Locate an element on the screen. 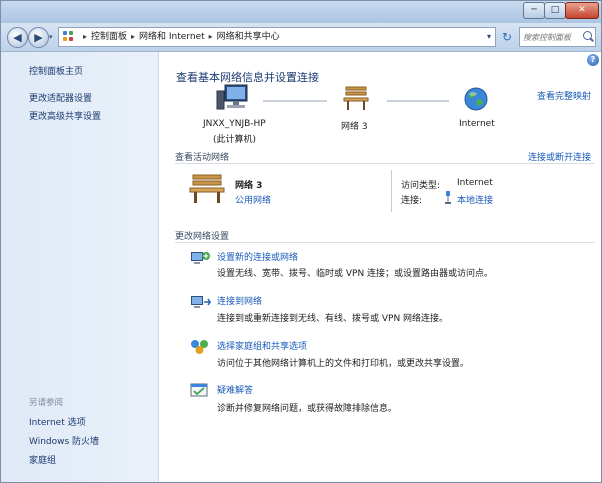  active-networks-divider is located at coordinates (385, 163).